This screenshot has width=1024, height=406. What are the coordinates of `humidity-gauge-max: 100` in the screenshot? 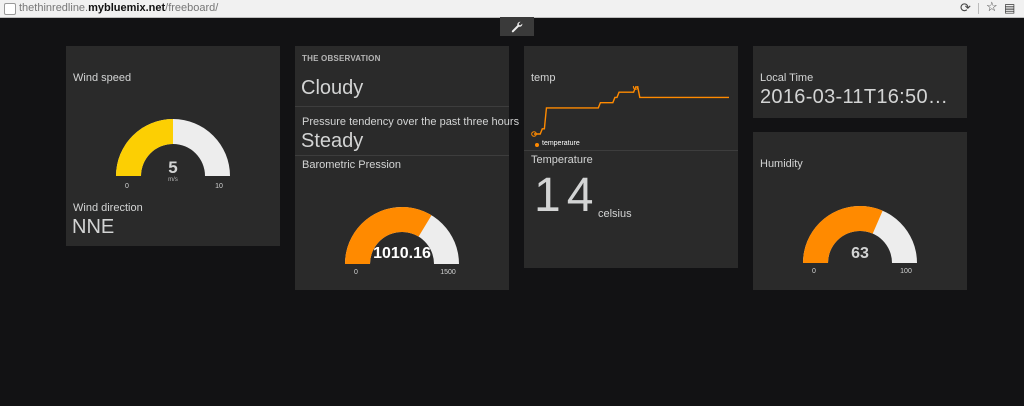 It's located at (906, 271).